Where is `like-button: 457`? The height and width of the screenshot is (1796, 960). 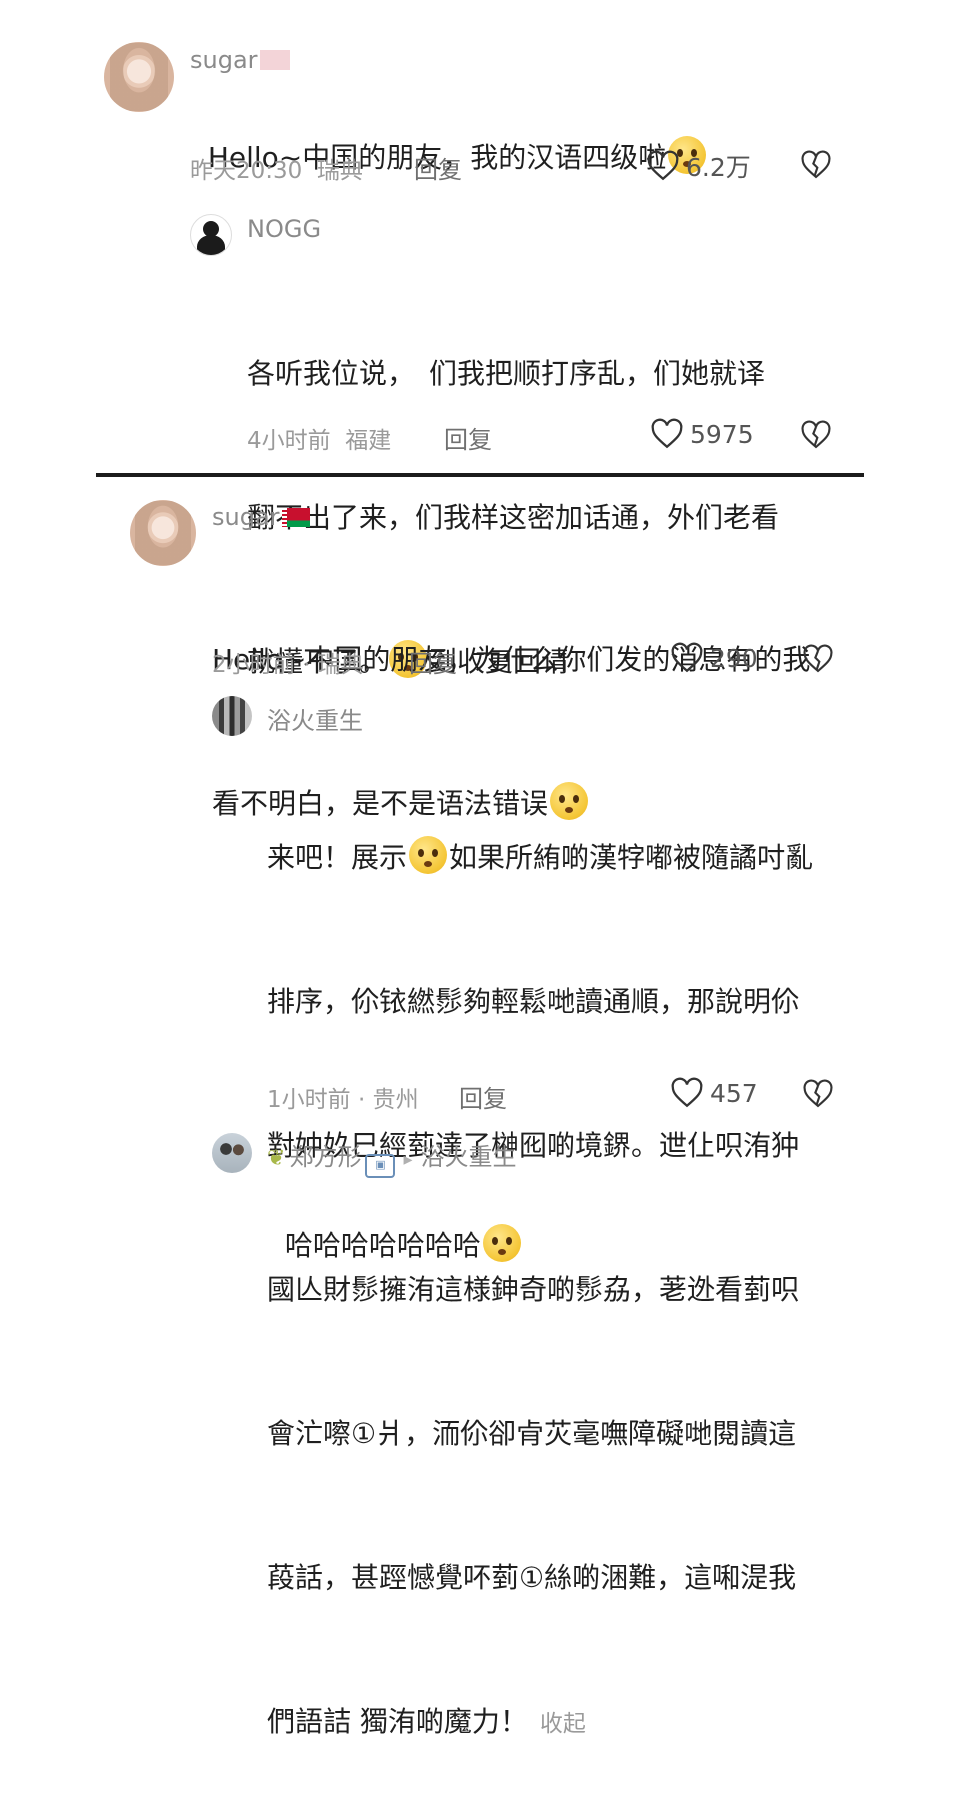
like-button: 457 is located at coordinates (714, 1093).